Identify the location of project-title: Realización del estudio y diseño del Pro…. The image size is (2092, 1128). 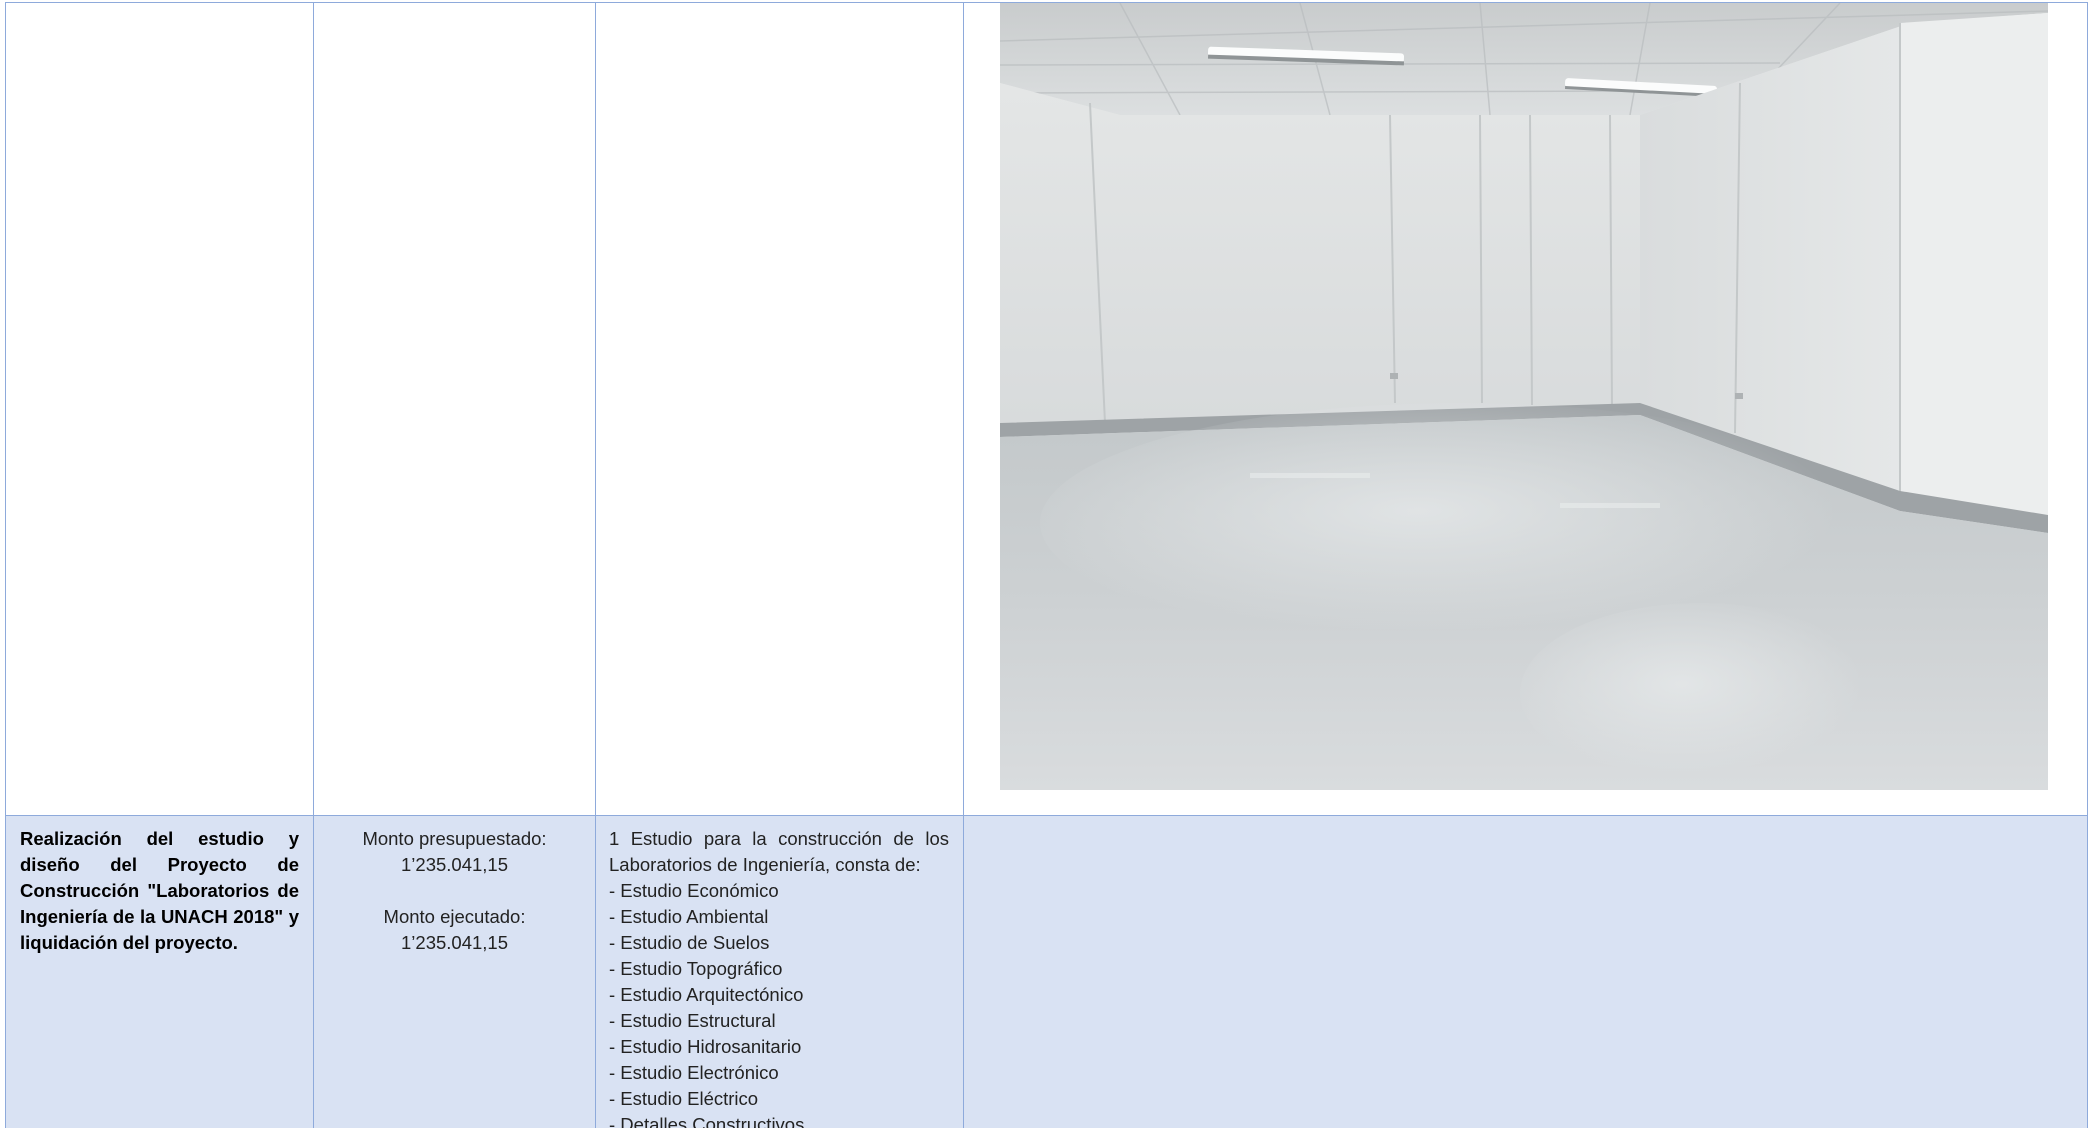
(159, 890).